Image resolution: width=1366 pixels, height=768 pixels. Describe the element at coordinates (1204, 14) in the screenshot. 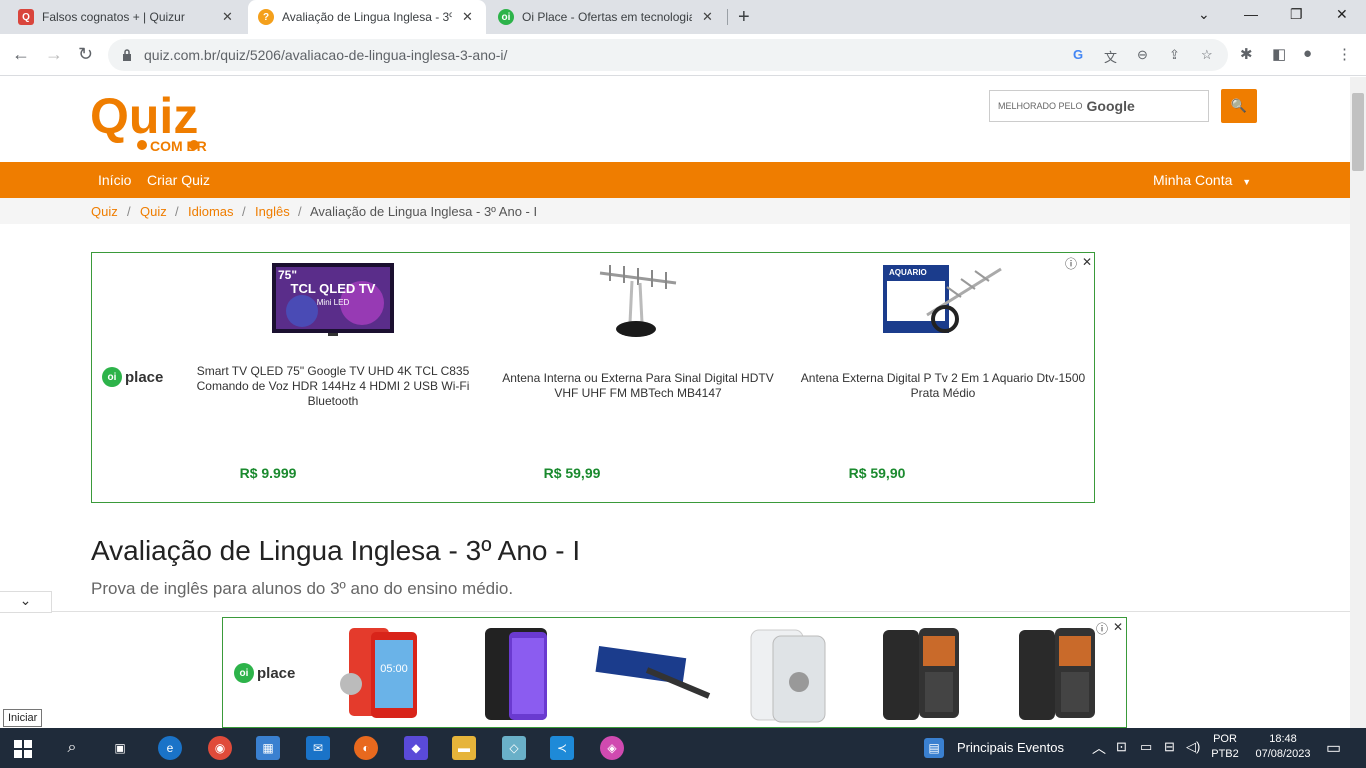

I see `chevron-down-icon: ⌄` at that location.